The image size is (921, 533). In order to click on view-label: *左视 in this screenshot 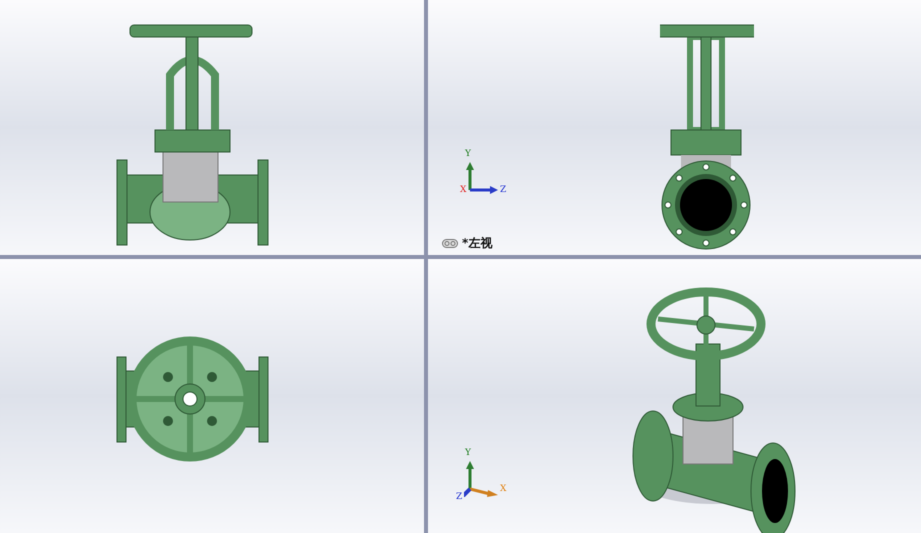, I will do `click(477, 243)`.